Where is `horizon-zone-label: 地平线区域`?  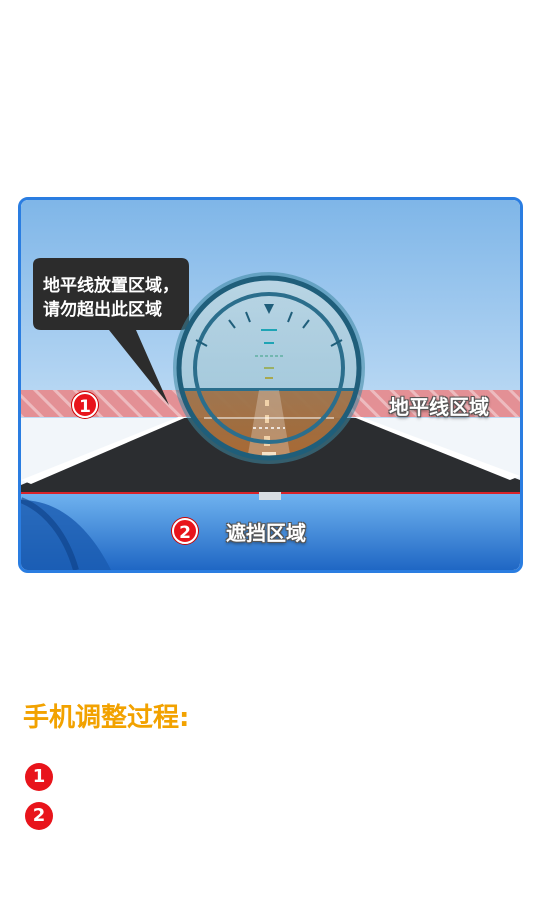
horizon-zone-label: 地平线区域 is located at coordinates (439, 407).